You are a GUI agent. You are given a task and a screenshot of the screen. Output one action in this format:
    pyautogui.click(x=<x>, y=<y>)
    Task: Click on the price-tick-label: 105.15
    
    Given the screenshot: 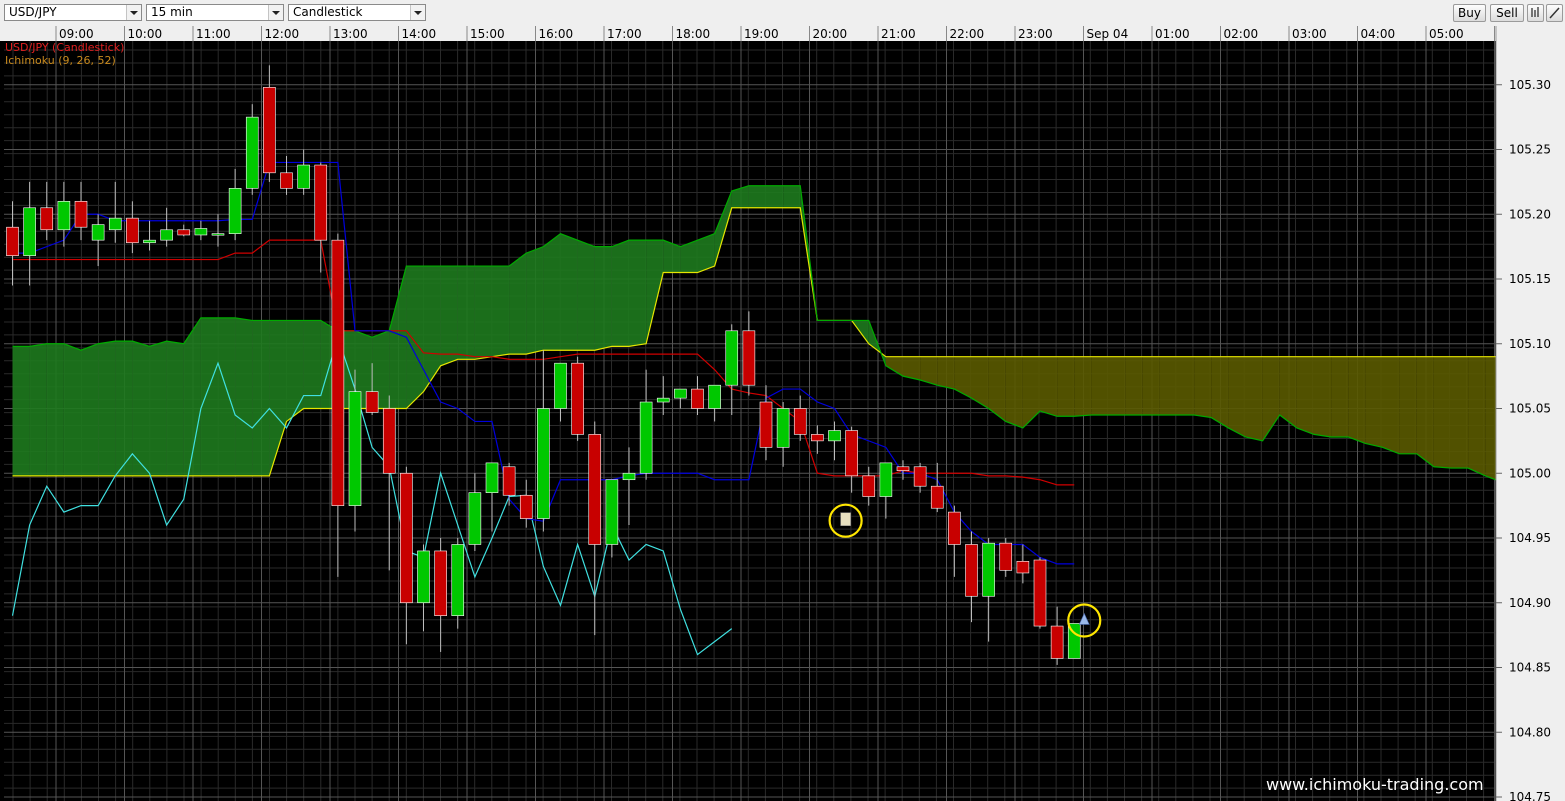 What is the action you would take?
    pyautogui.click(x=1530, y=279)
    